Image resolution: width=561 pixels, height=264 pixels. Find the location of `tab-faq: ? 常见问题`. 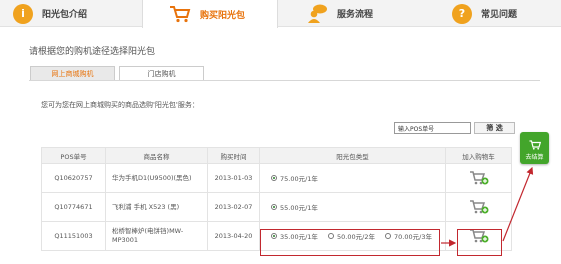

tab-faq: ? 常见问题 is located at coordinates (490, 13).